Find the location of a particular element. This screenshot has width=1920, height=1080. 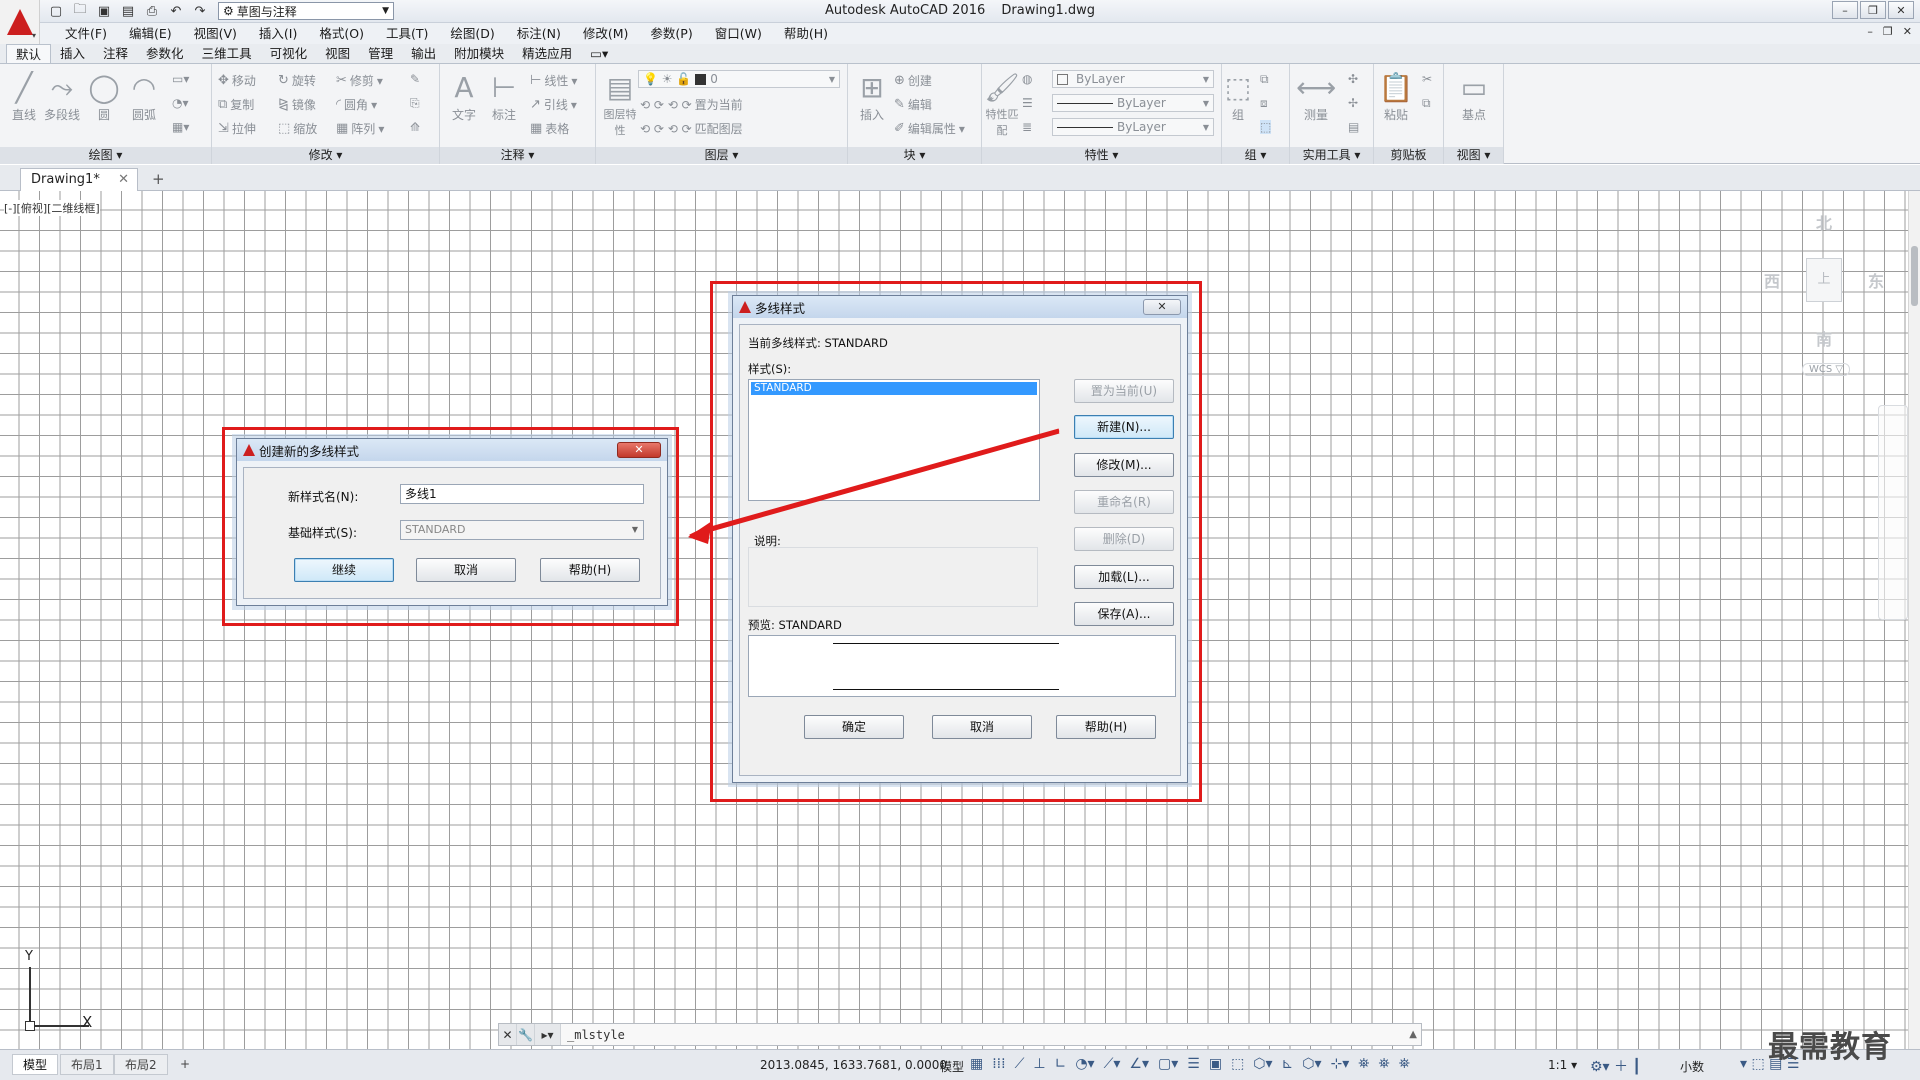

layer-tools-row1: ⟲ ⟳ ⟲ ⟳ 置为当前 is located at coordinates (691, 104).